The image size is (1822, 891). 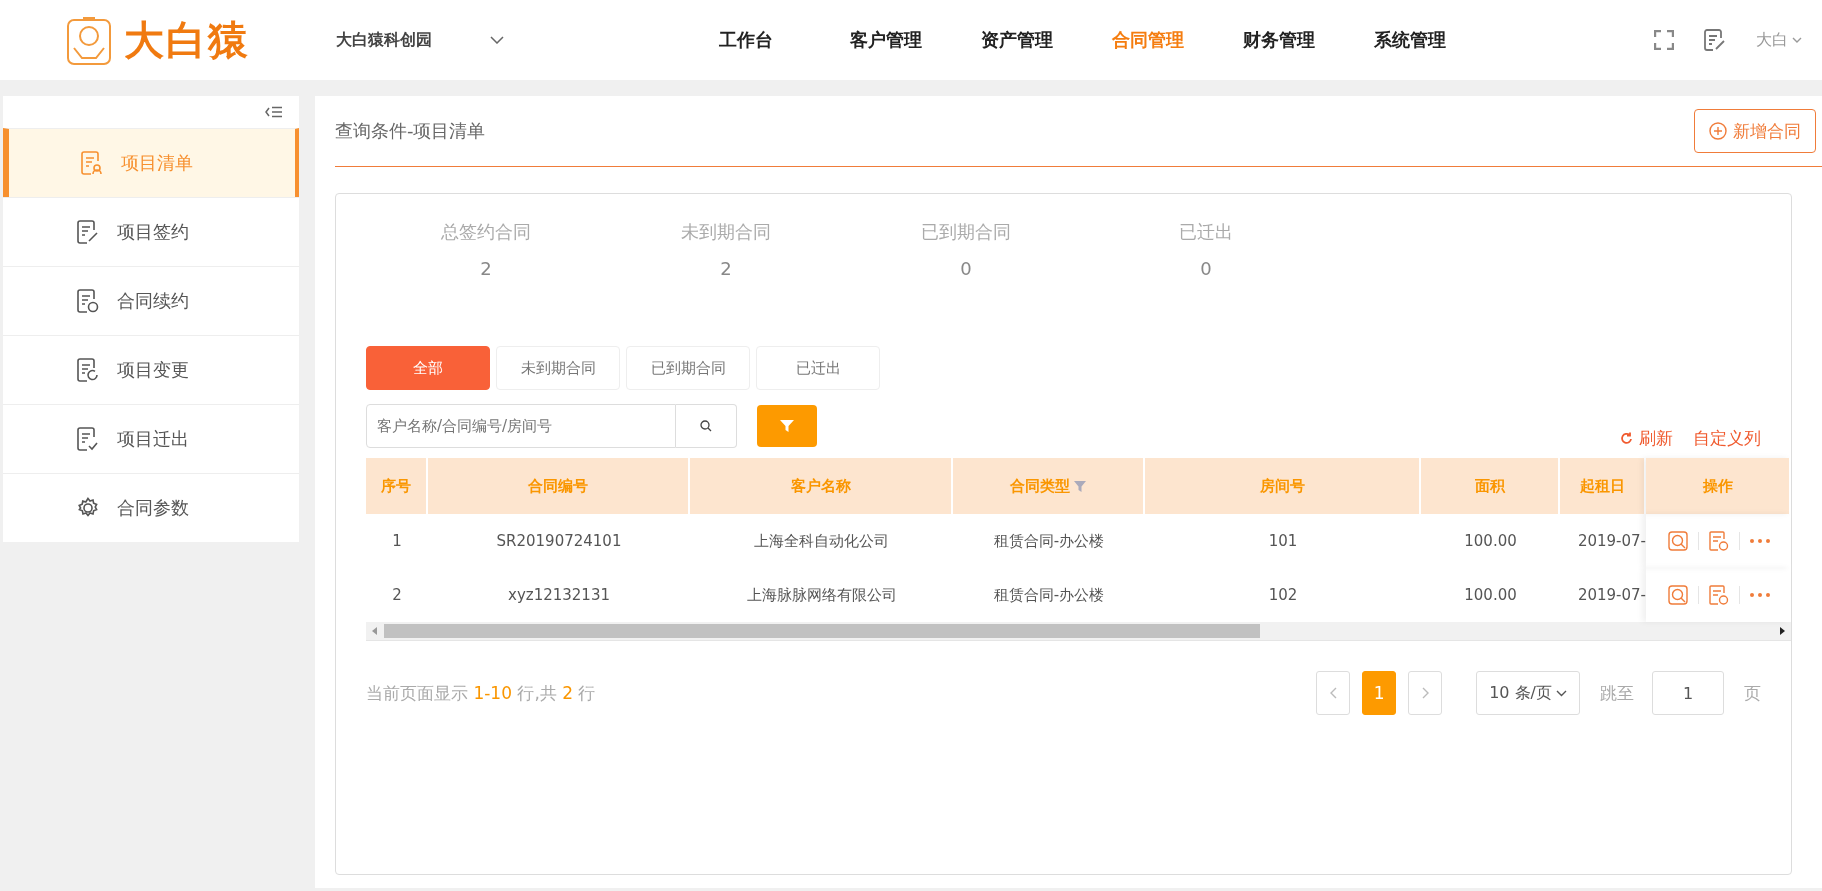 What do you see at coordinates (274, 112) in the screenshot?
I see `collapse-menu-icon` at bounding box center [274, 112].